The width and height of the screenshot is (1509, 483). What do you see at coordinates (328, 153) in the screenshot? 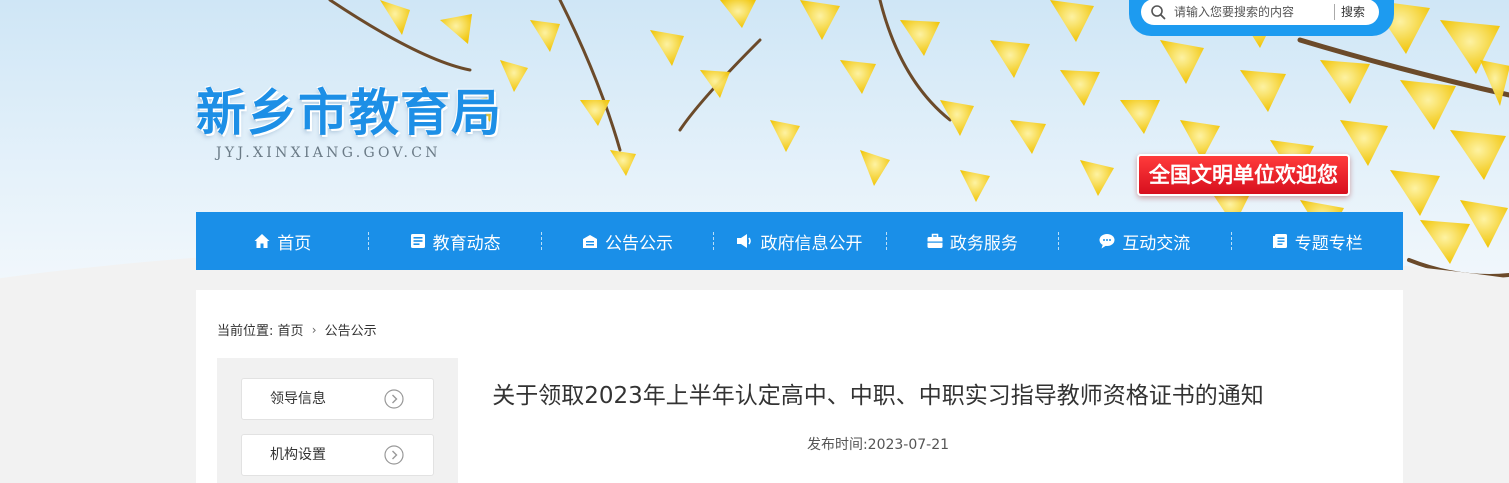
I see `site-domain: JYJ.XINXIANG.GOV.CN` at bounding box center [328, 153].